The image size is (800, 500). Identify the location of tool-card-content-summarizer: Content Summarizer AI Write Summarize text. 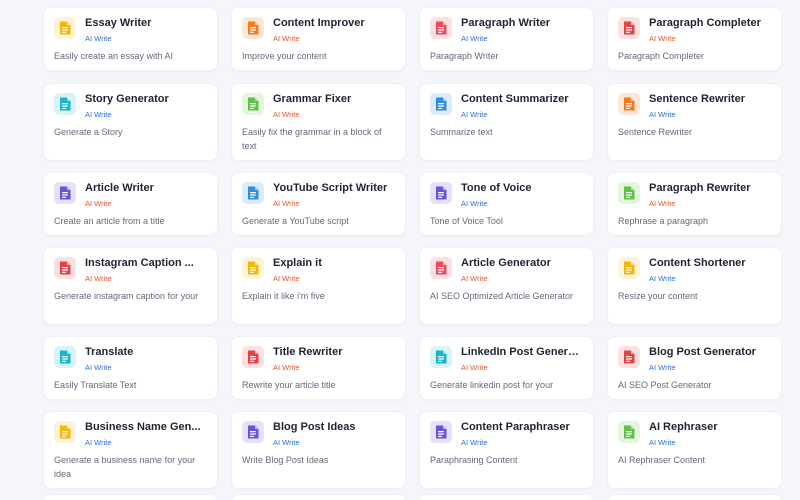
(506, 122).